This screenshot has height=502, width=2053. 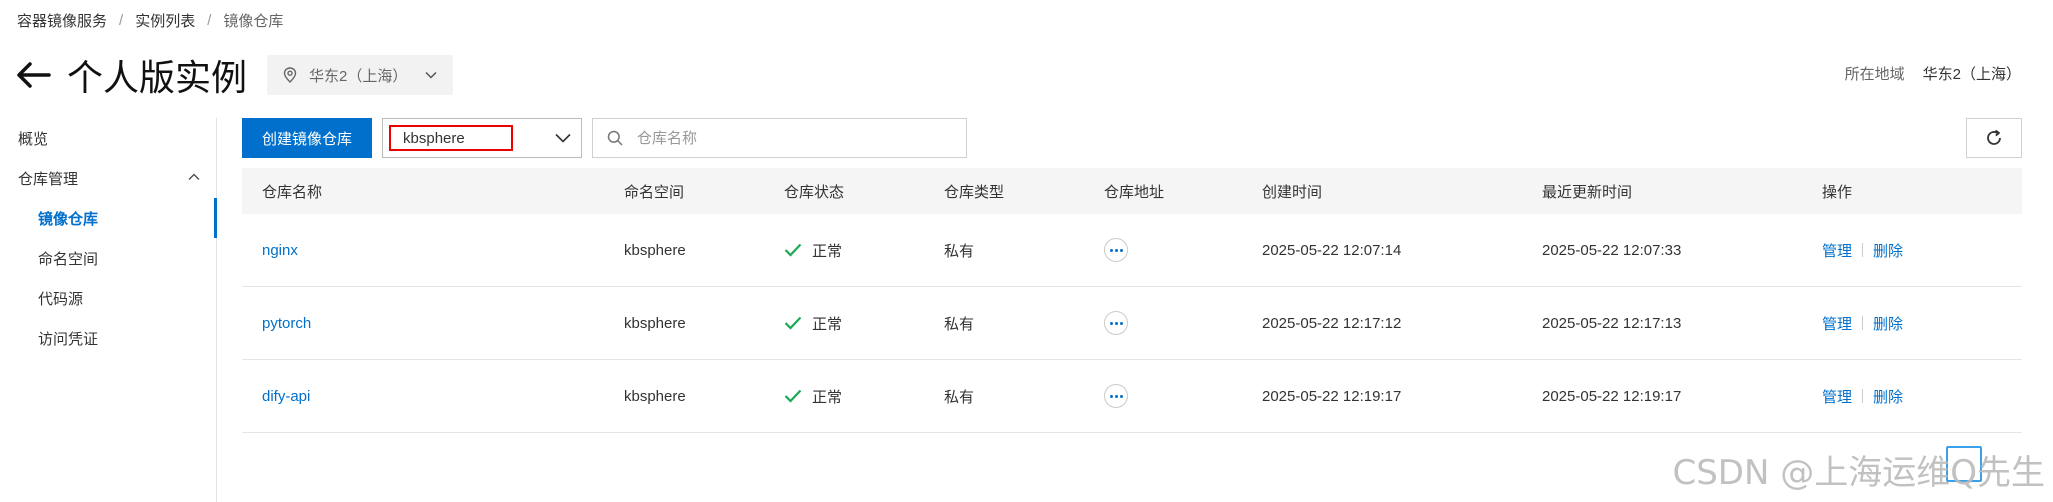 I want to click on sidebar-item-repo-management: 仓库管理, so click(x=108, y=178).